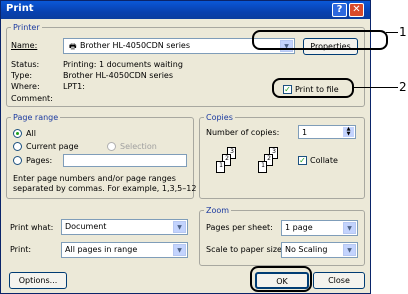 This screenshot has width=408, height=294. I want to click on pages-input, so click(125, 160).